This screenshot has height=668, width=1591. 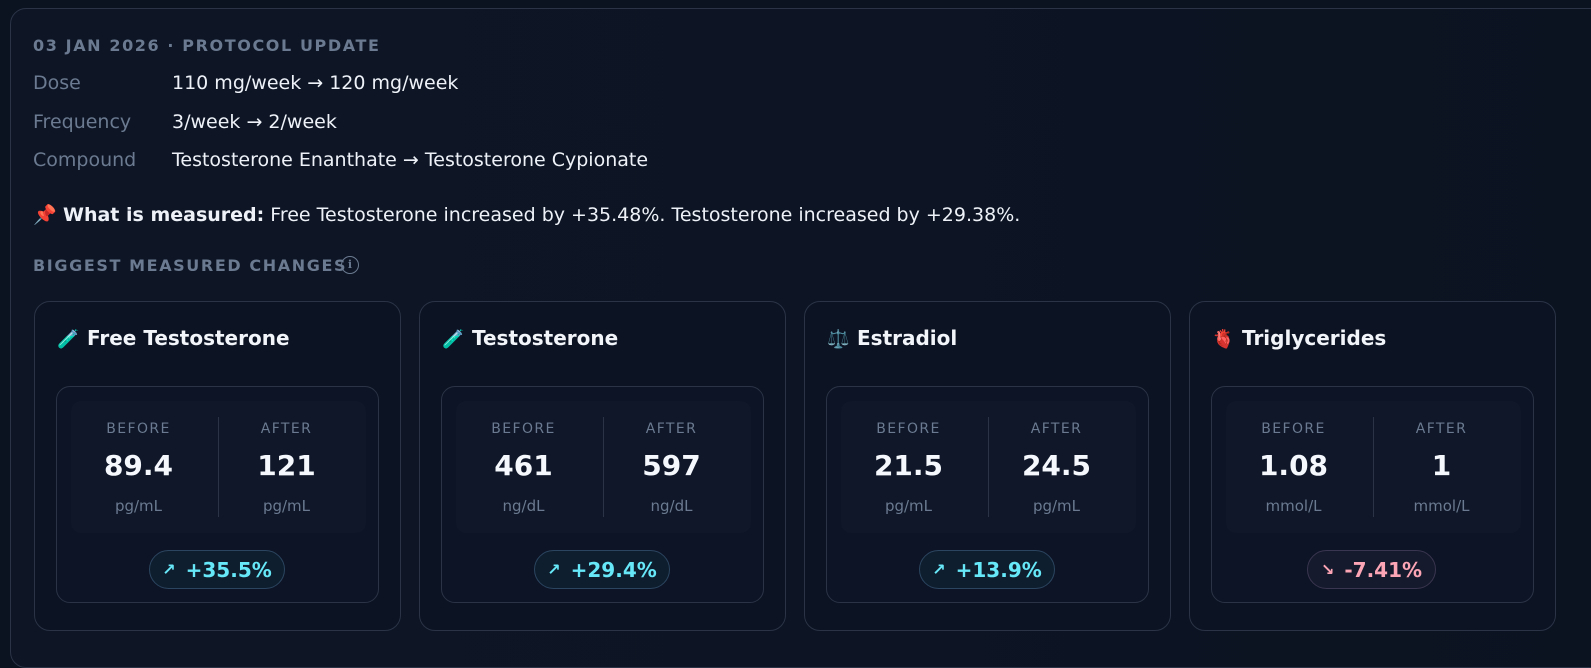 I want to click on card-title-text: Free Testosterone, so click(x=188, y=338).